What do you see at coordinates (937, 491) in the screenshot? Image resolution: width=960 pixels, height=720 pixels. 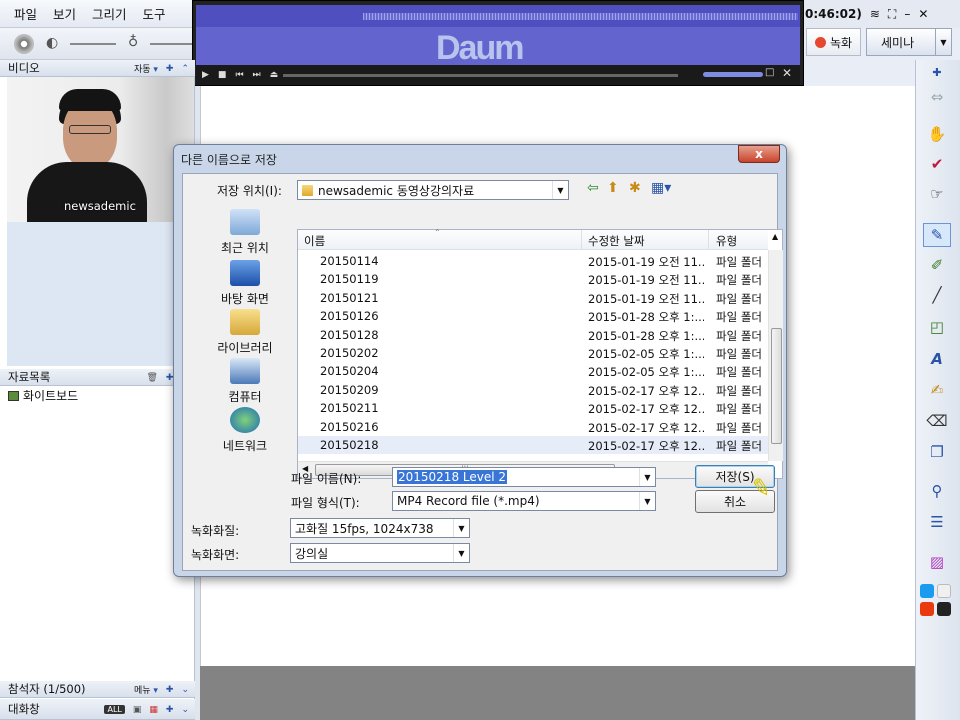 I see `zoom-icon: ⚲` at bounding box center [937, 491].